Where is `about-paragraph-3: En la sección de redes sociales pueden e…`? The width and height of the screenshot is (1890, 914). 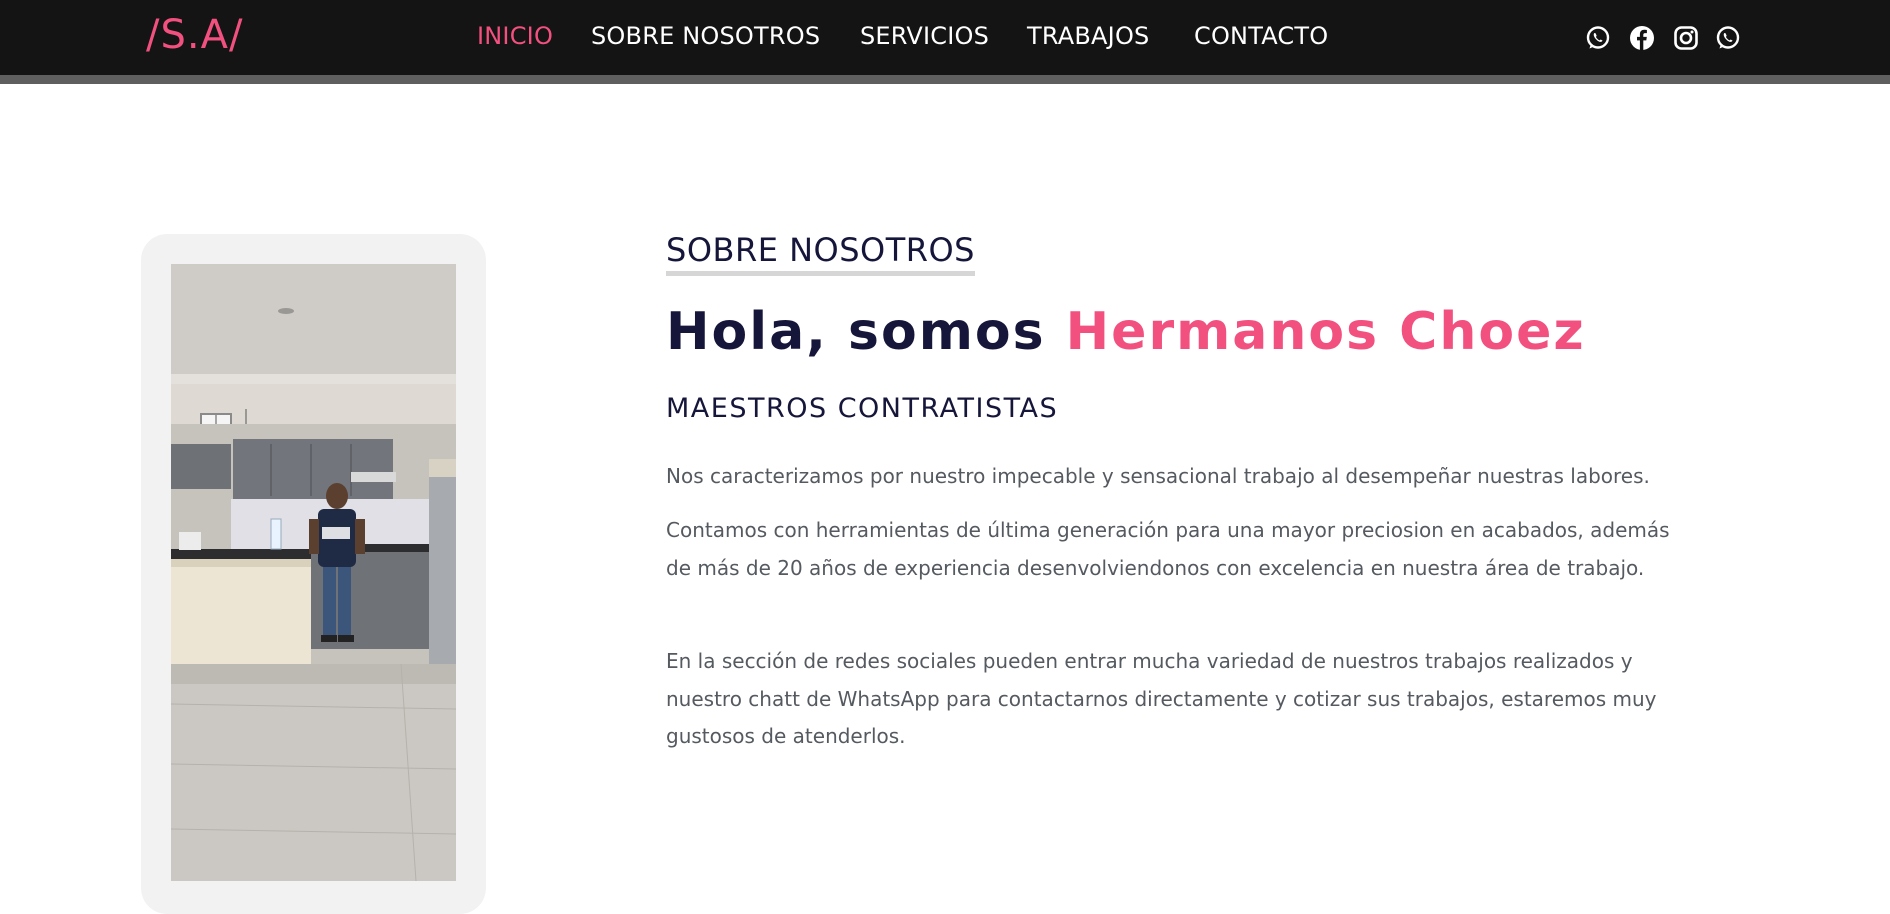 about-paragraph-3: En la sección de redes sociales pueden e… is located at coordinates (1161, 698).